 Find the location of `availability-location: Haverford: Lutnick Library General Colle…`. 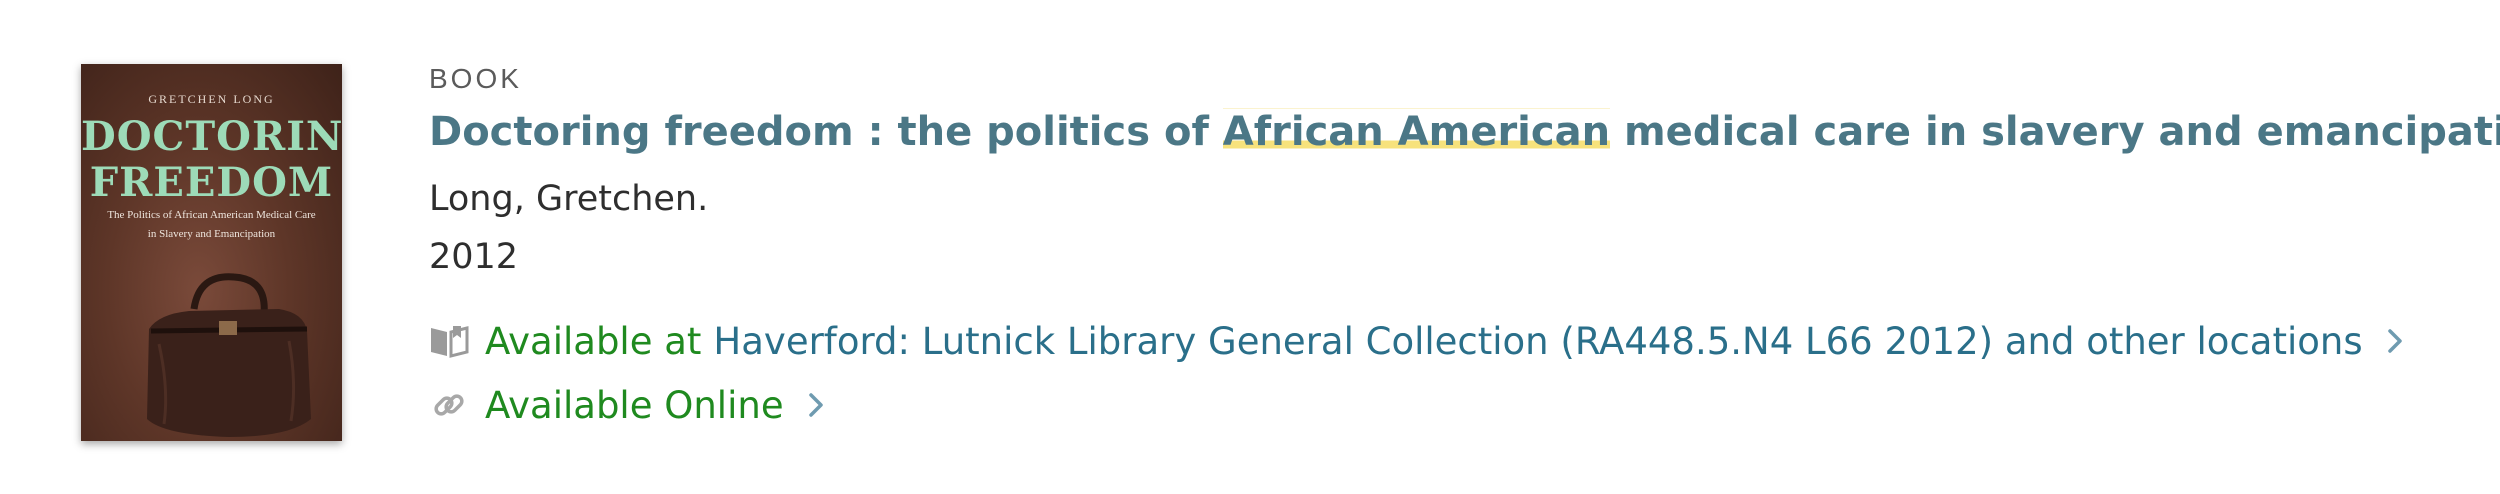

availability-location: Haverford: Lutnick Library General Colle… is located at coordinates (1538, 341).